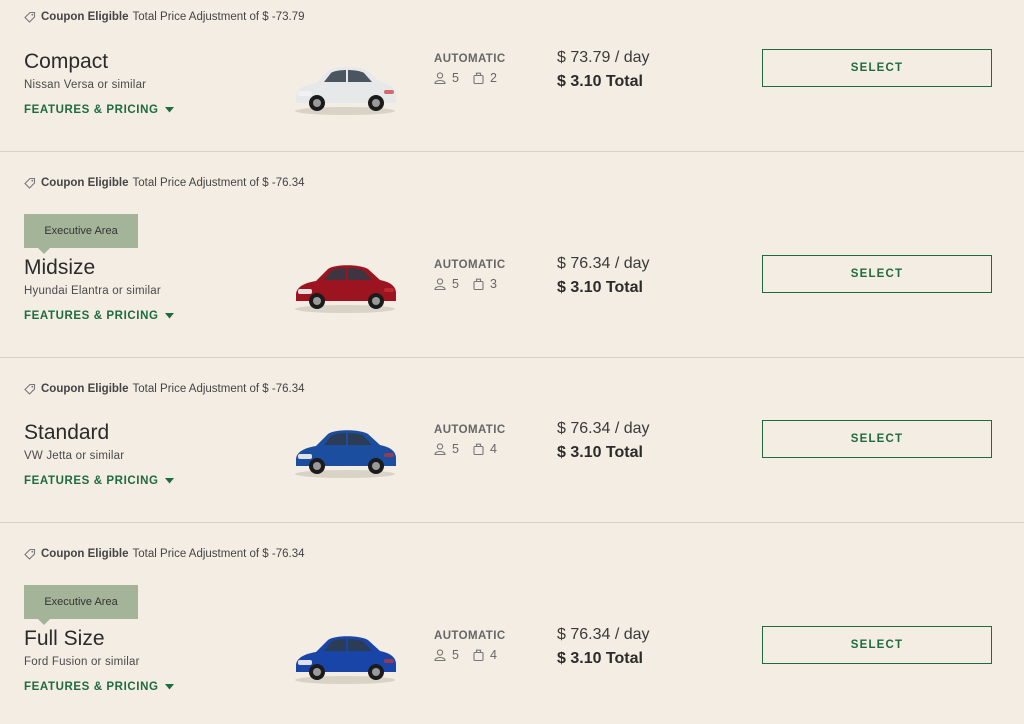 This screenshot has width=1024, height=724. What do you see at coordinates (82, 662) in the screenshot?
I see `car-similar: Ford Fusion or similar` at bounding box center [82, 662].